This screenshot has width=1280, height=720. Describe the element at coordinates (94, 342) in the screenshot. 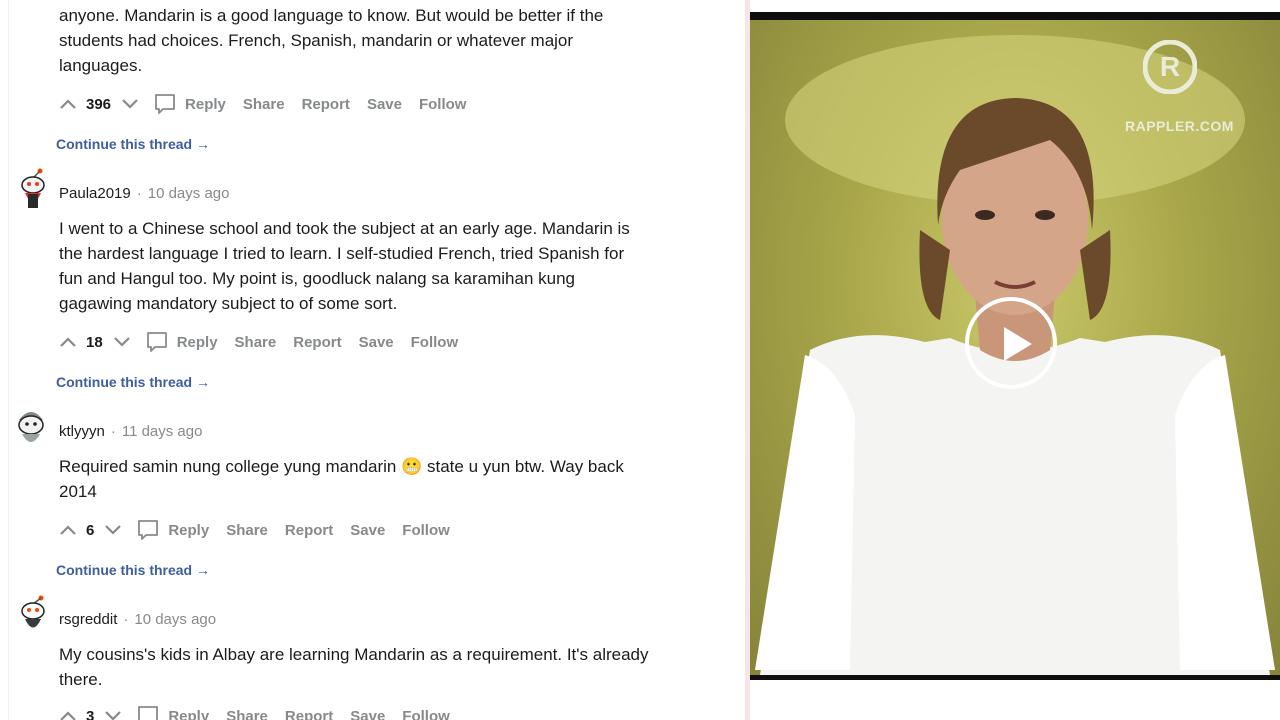

I see `vote-count: 18` at that location.